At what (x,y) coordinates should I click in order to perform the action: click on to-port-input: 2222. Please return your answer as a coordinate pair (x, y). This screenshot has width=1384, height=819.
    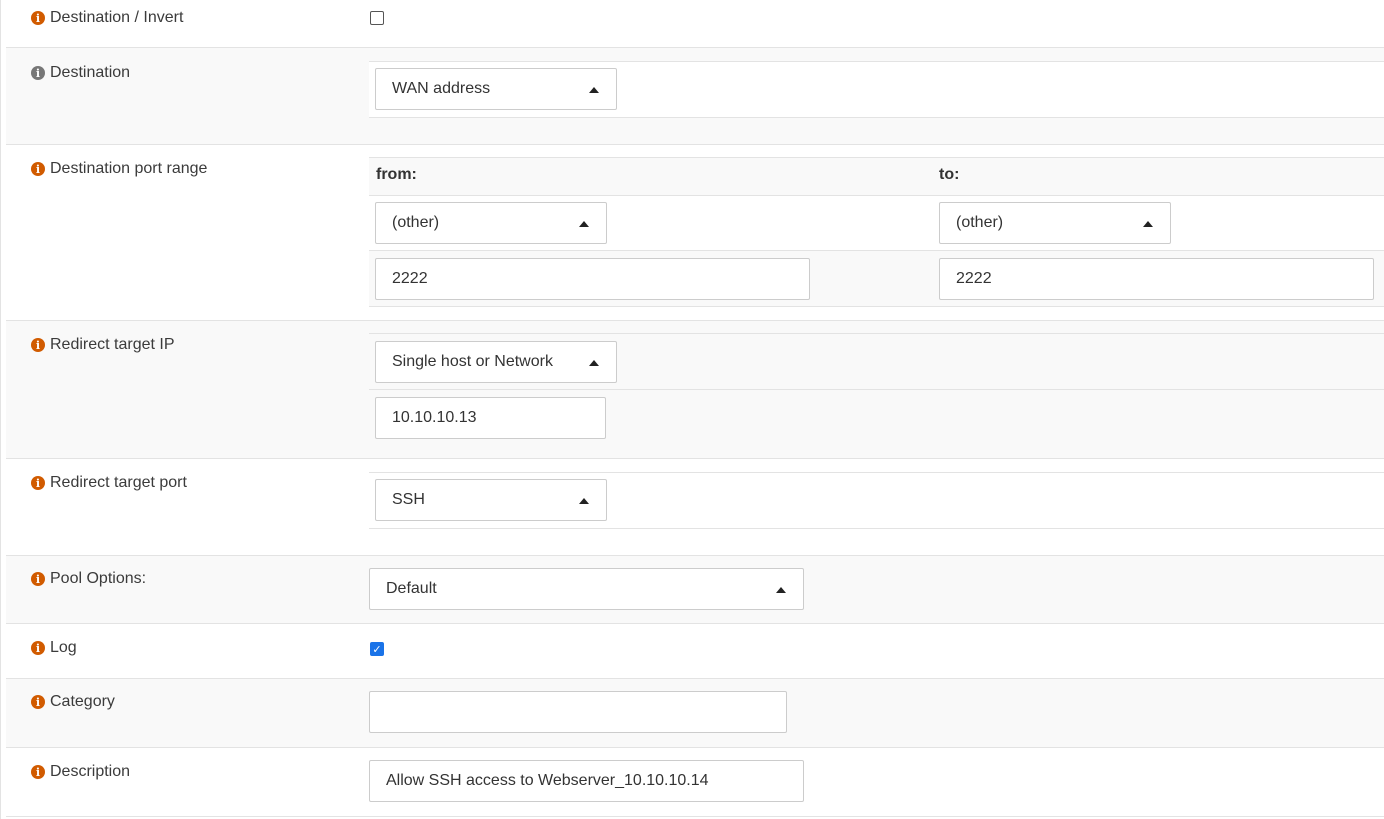
    Looking at the image, I should click on (1156, 279).